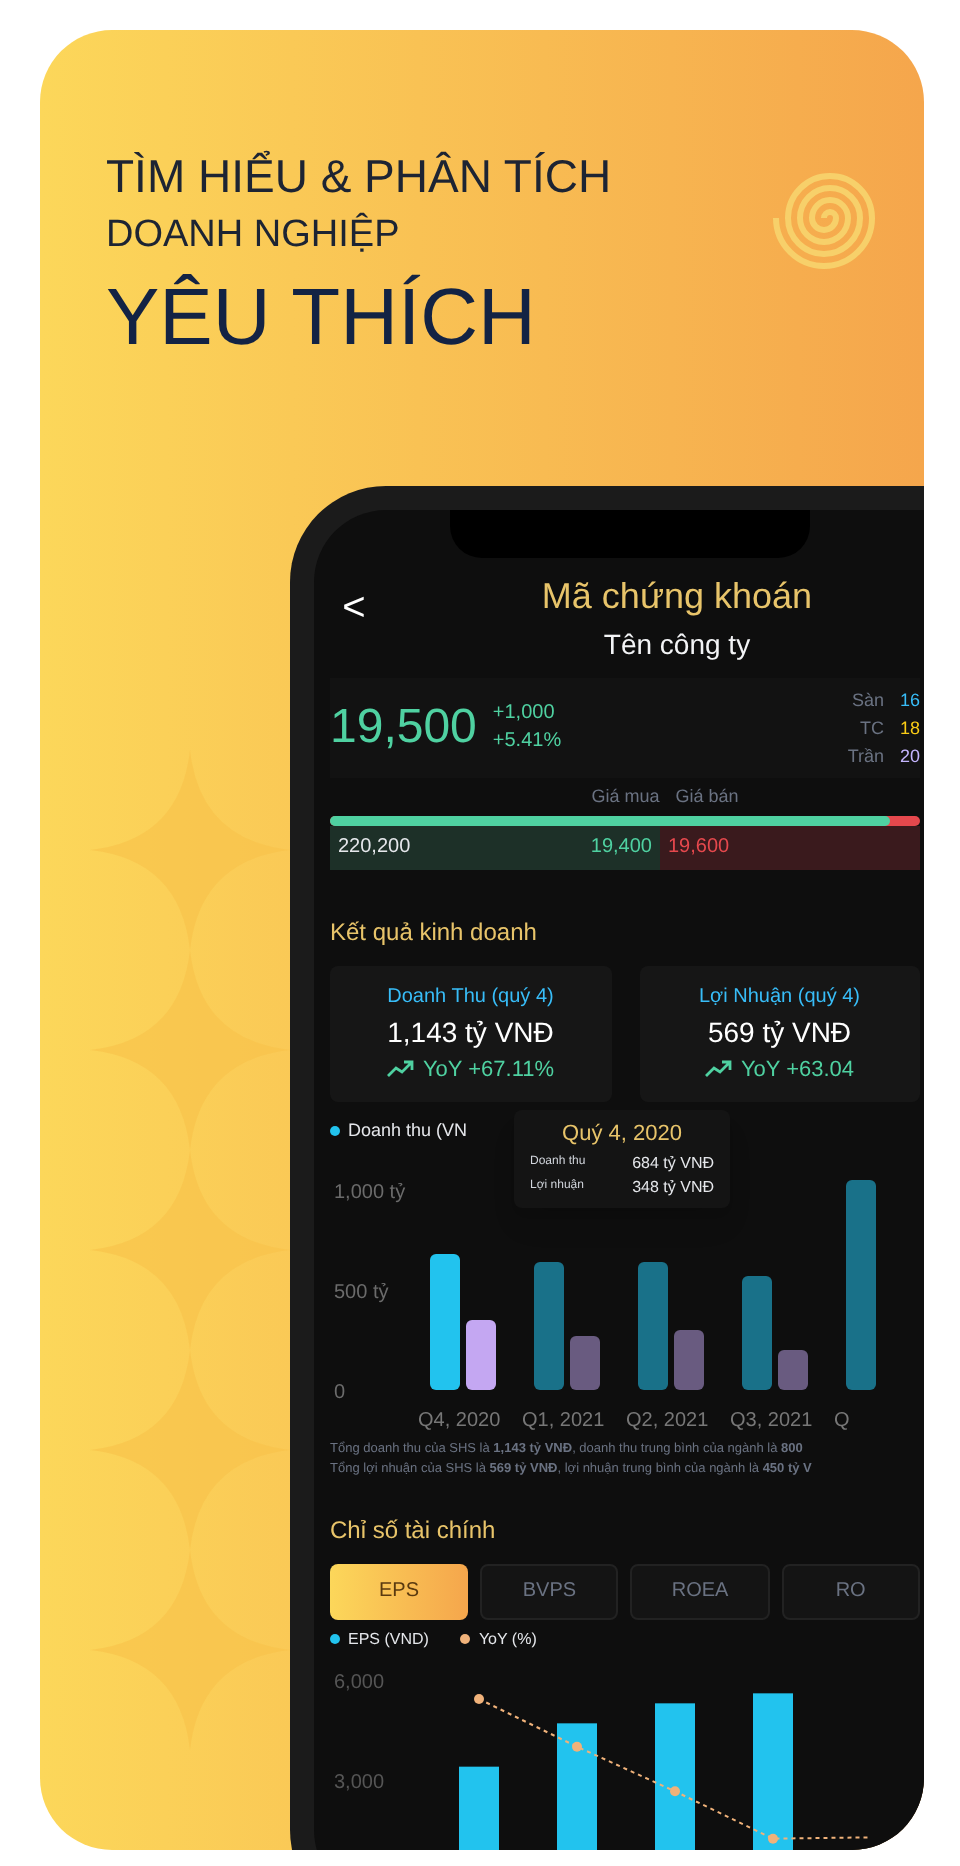 The image size is (960, 1866). What do you see at coordinates (524, 714) in the screenshot?
I see `price-change: +1,000` at bounding box center [524, 714].